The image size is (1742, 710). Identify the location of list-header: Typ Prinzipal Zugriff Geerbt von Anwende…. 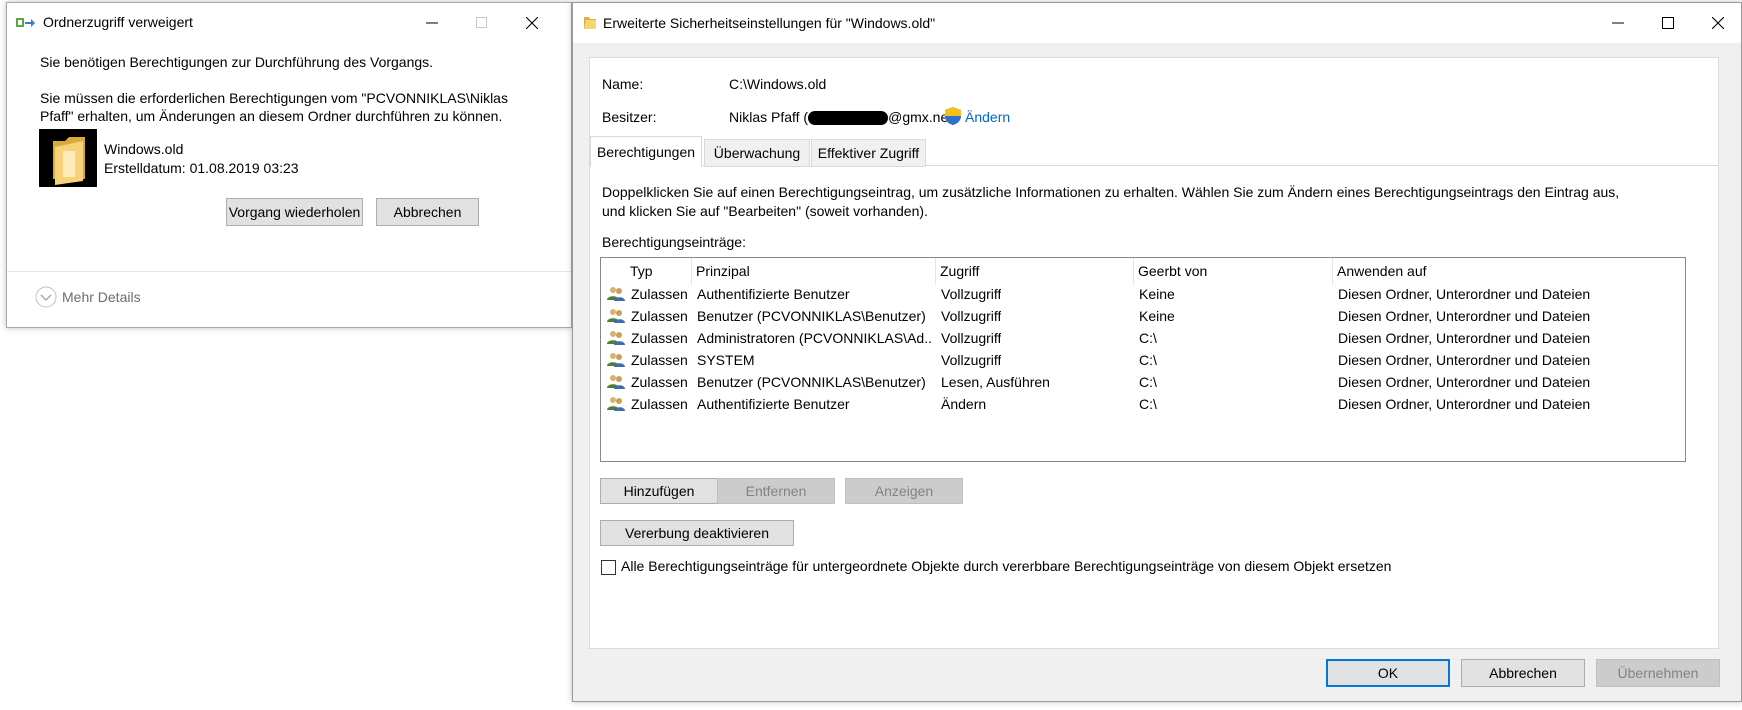
(1143, 271).